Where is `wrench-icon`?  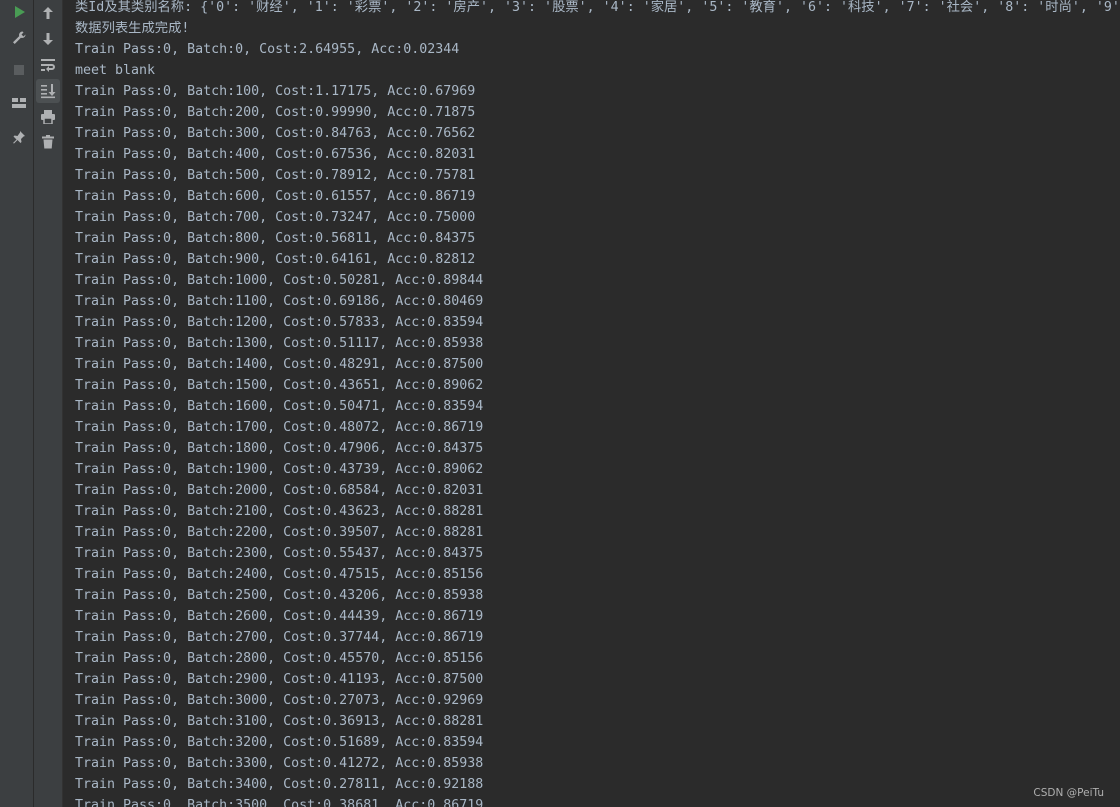
wrench-icon is located at coordinates (19, 37).